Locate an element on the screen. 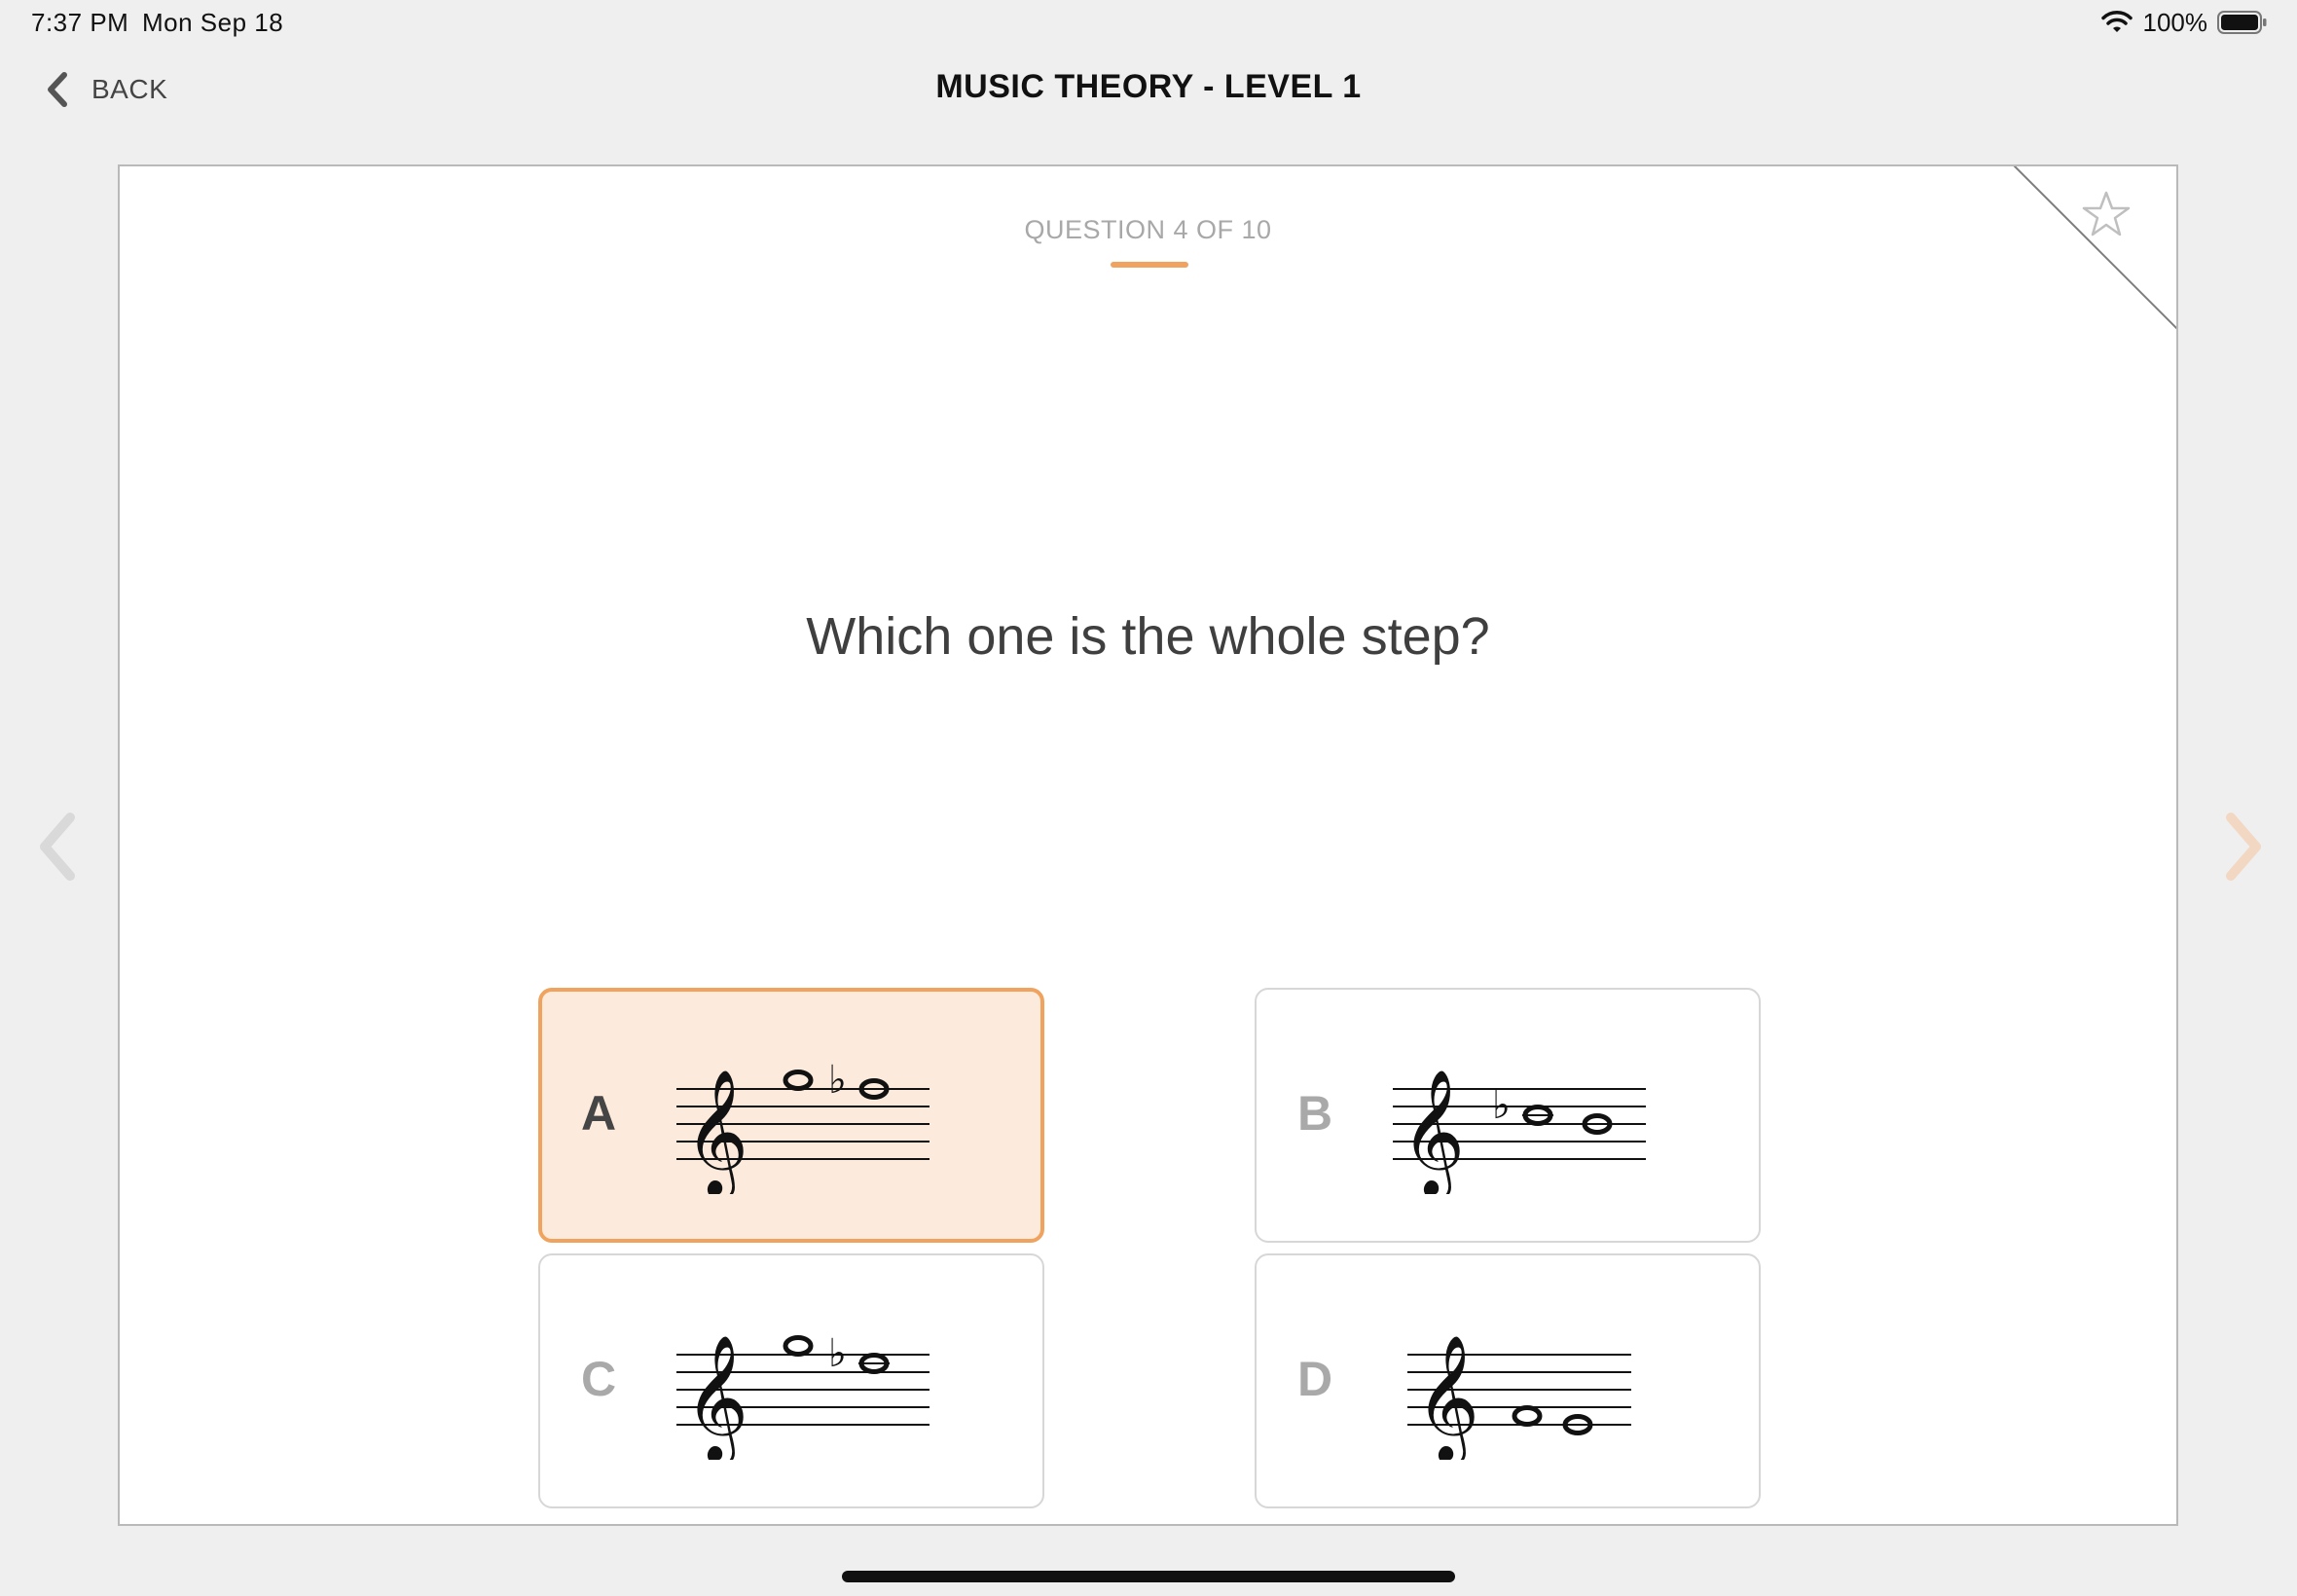 This screenshot has width=2297, height=1596. question-text: Which one is the whole step? is located at coordinates (1148, 636).